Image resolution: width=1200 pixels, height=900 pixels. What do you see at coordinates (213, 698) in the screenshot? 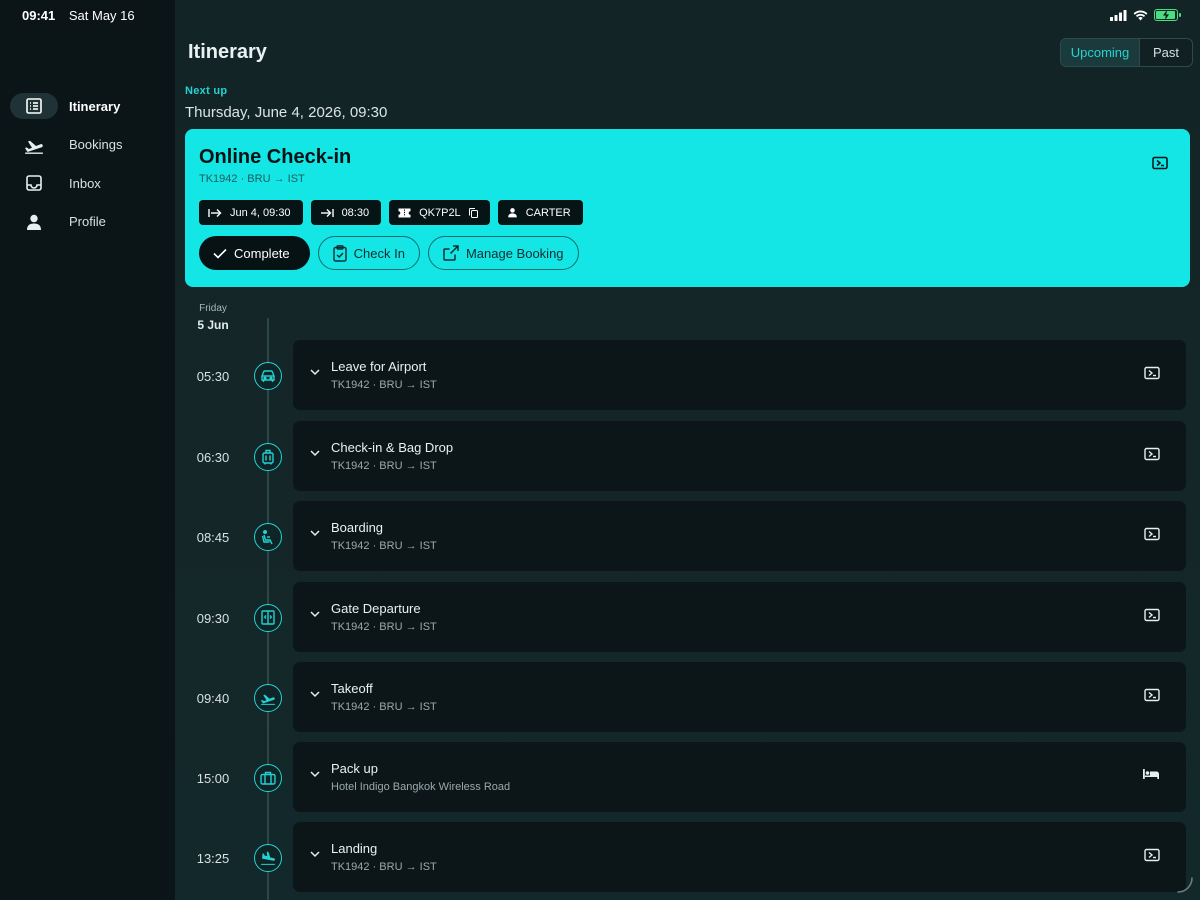
I see `event-time: 09:40` at bounding box center [213, 698].